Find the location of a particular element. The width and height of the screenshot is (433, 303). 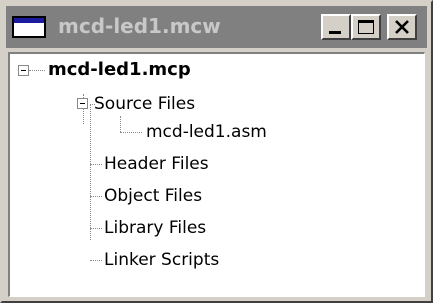

minimize-icon is located at coordinates (335, 32).